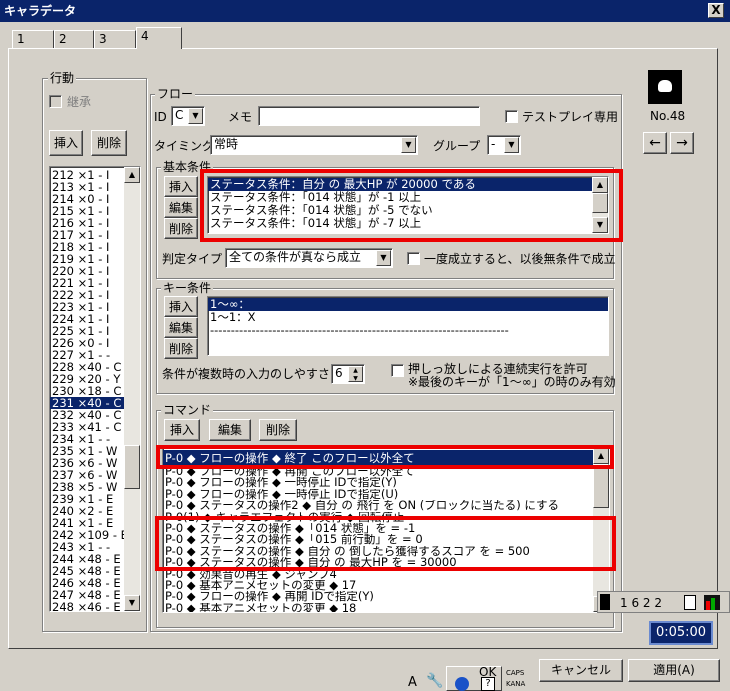 The width and height of the screenshot is (730, 691). Describe the element at coordinates (600, 225) in the screenshot. I see `scroll-down-icon: ▼` at that location.